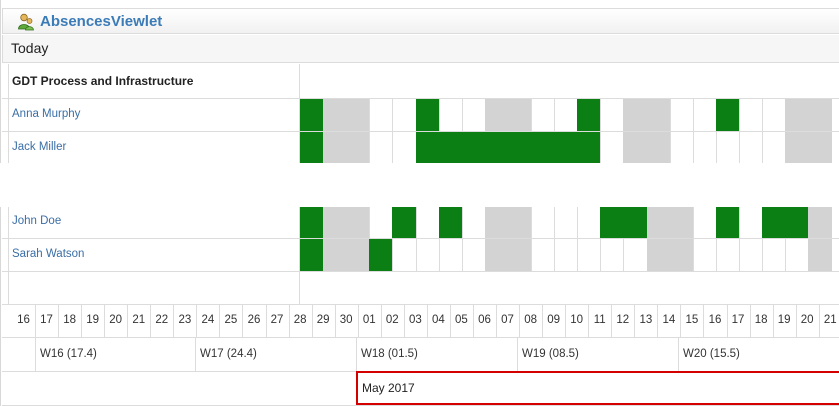 The height and width of the screenshot is (406, 839). I want to click on group-name: GDT Process and Infrastructure, so click(103, 81).